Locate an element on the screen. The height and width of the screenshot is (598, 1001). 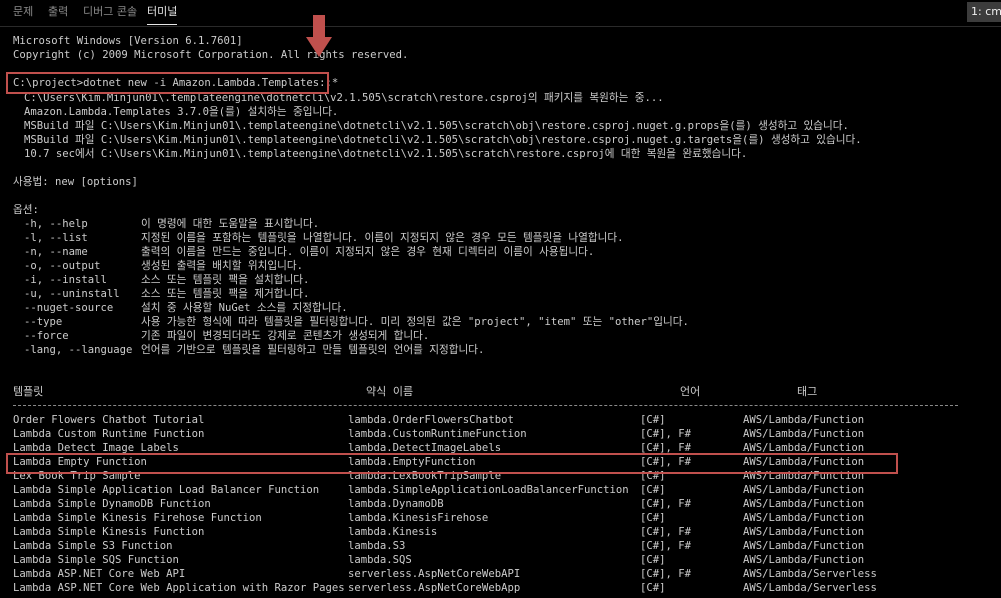
template-short-name: serverless.AspNetCoreWebApp is located at coordinates (434, 588).